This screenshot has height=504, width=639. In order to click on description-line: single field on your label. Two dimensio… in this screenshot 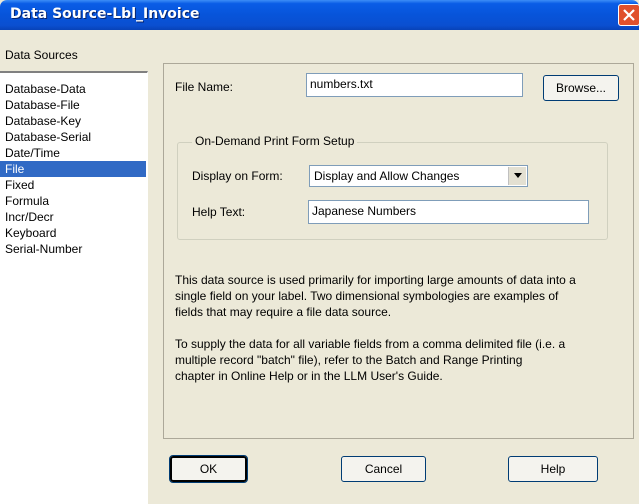, I will do `click(367, 296)`.